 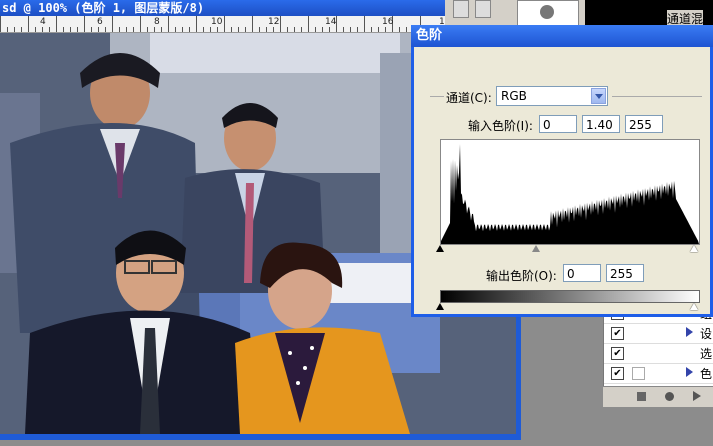 What do you see at coordinates (582, 273) in the screenshot?
I see `output-black-field: 0` at bounding box center [582, 273].